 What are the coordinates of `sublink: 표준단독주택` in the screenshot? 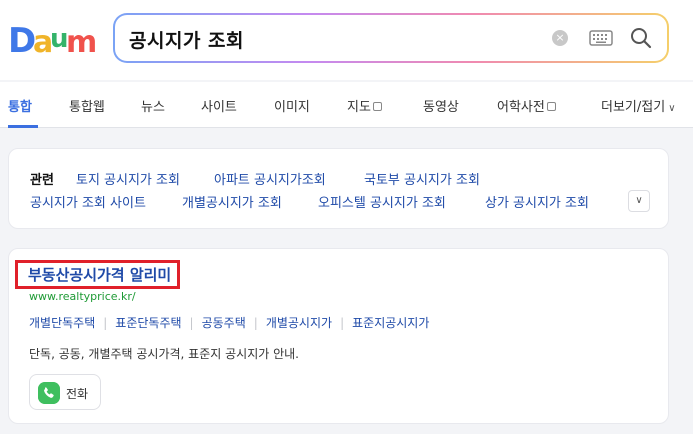 It's located at (148, 323).